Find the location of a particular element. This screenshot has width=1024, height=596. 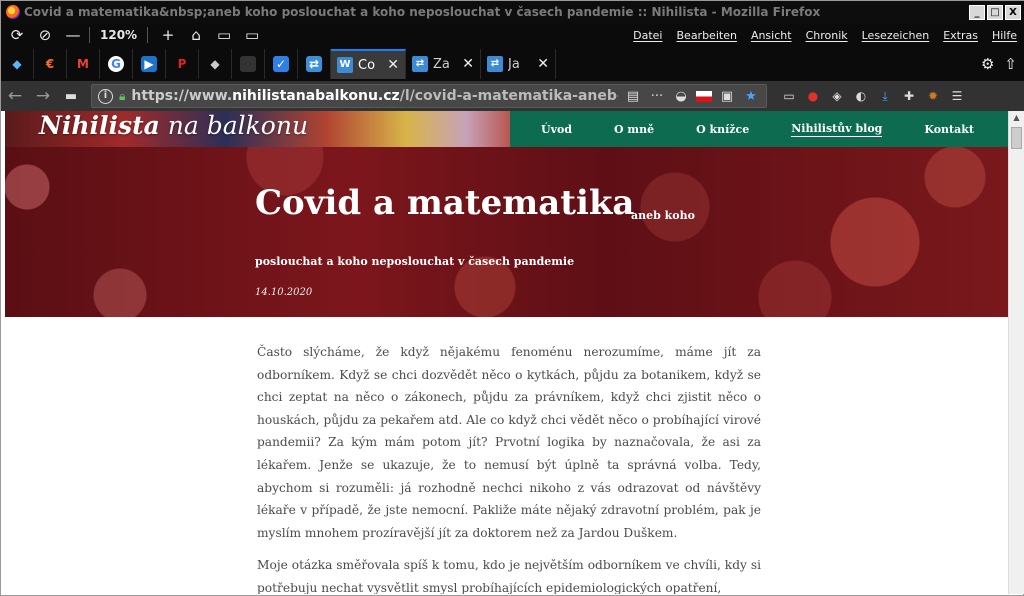

article-subtitle: aneb koho is located at coordinates (663, 215).